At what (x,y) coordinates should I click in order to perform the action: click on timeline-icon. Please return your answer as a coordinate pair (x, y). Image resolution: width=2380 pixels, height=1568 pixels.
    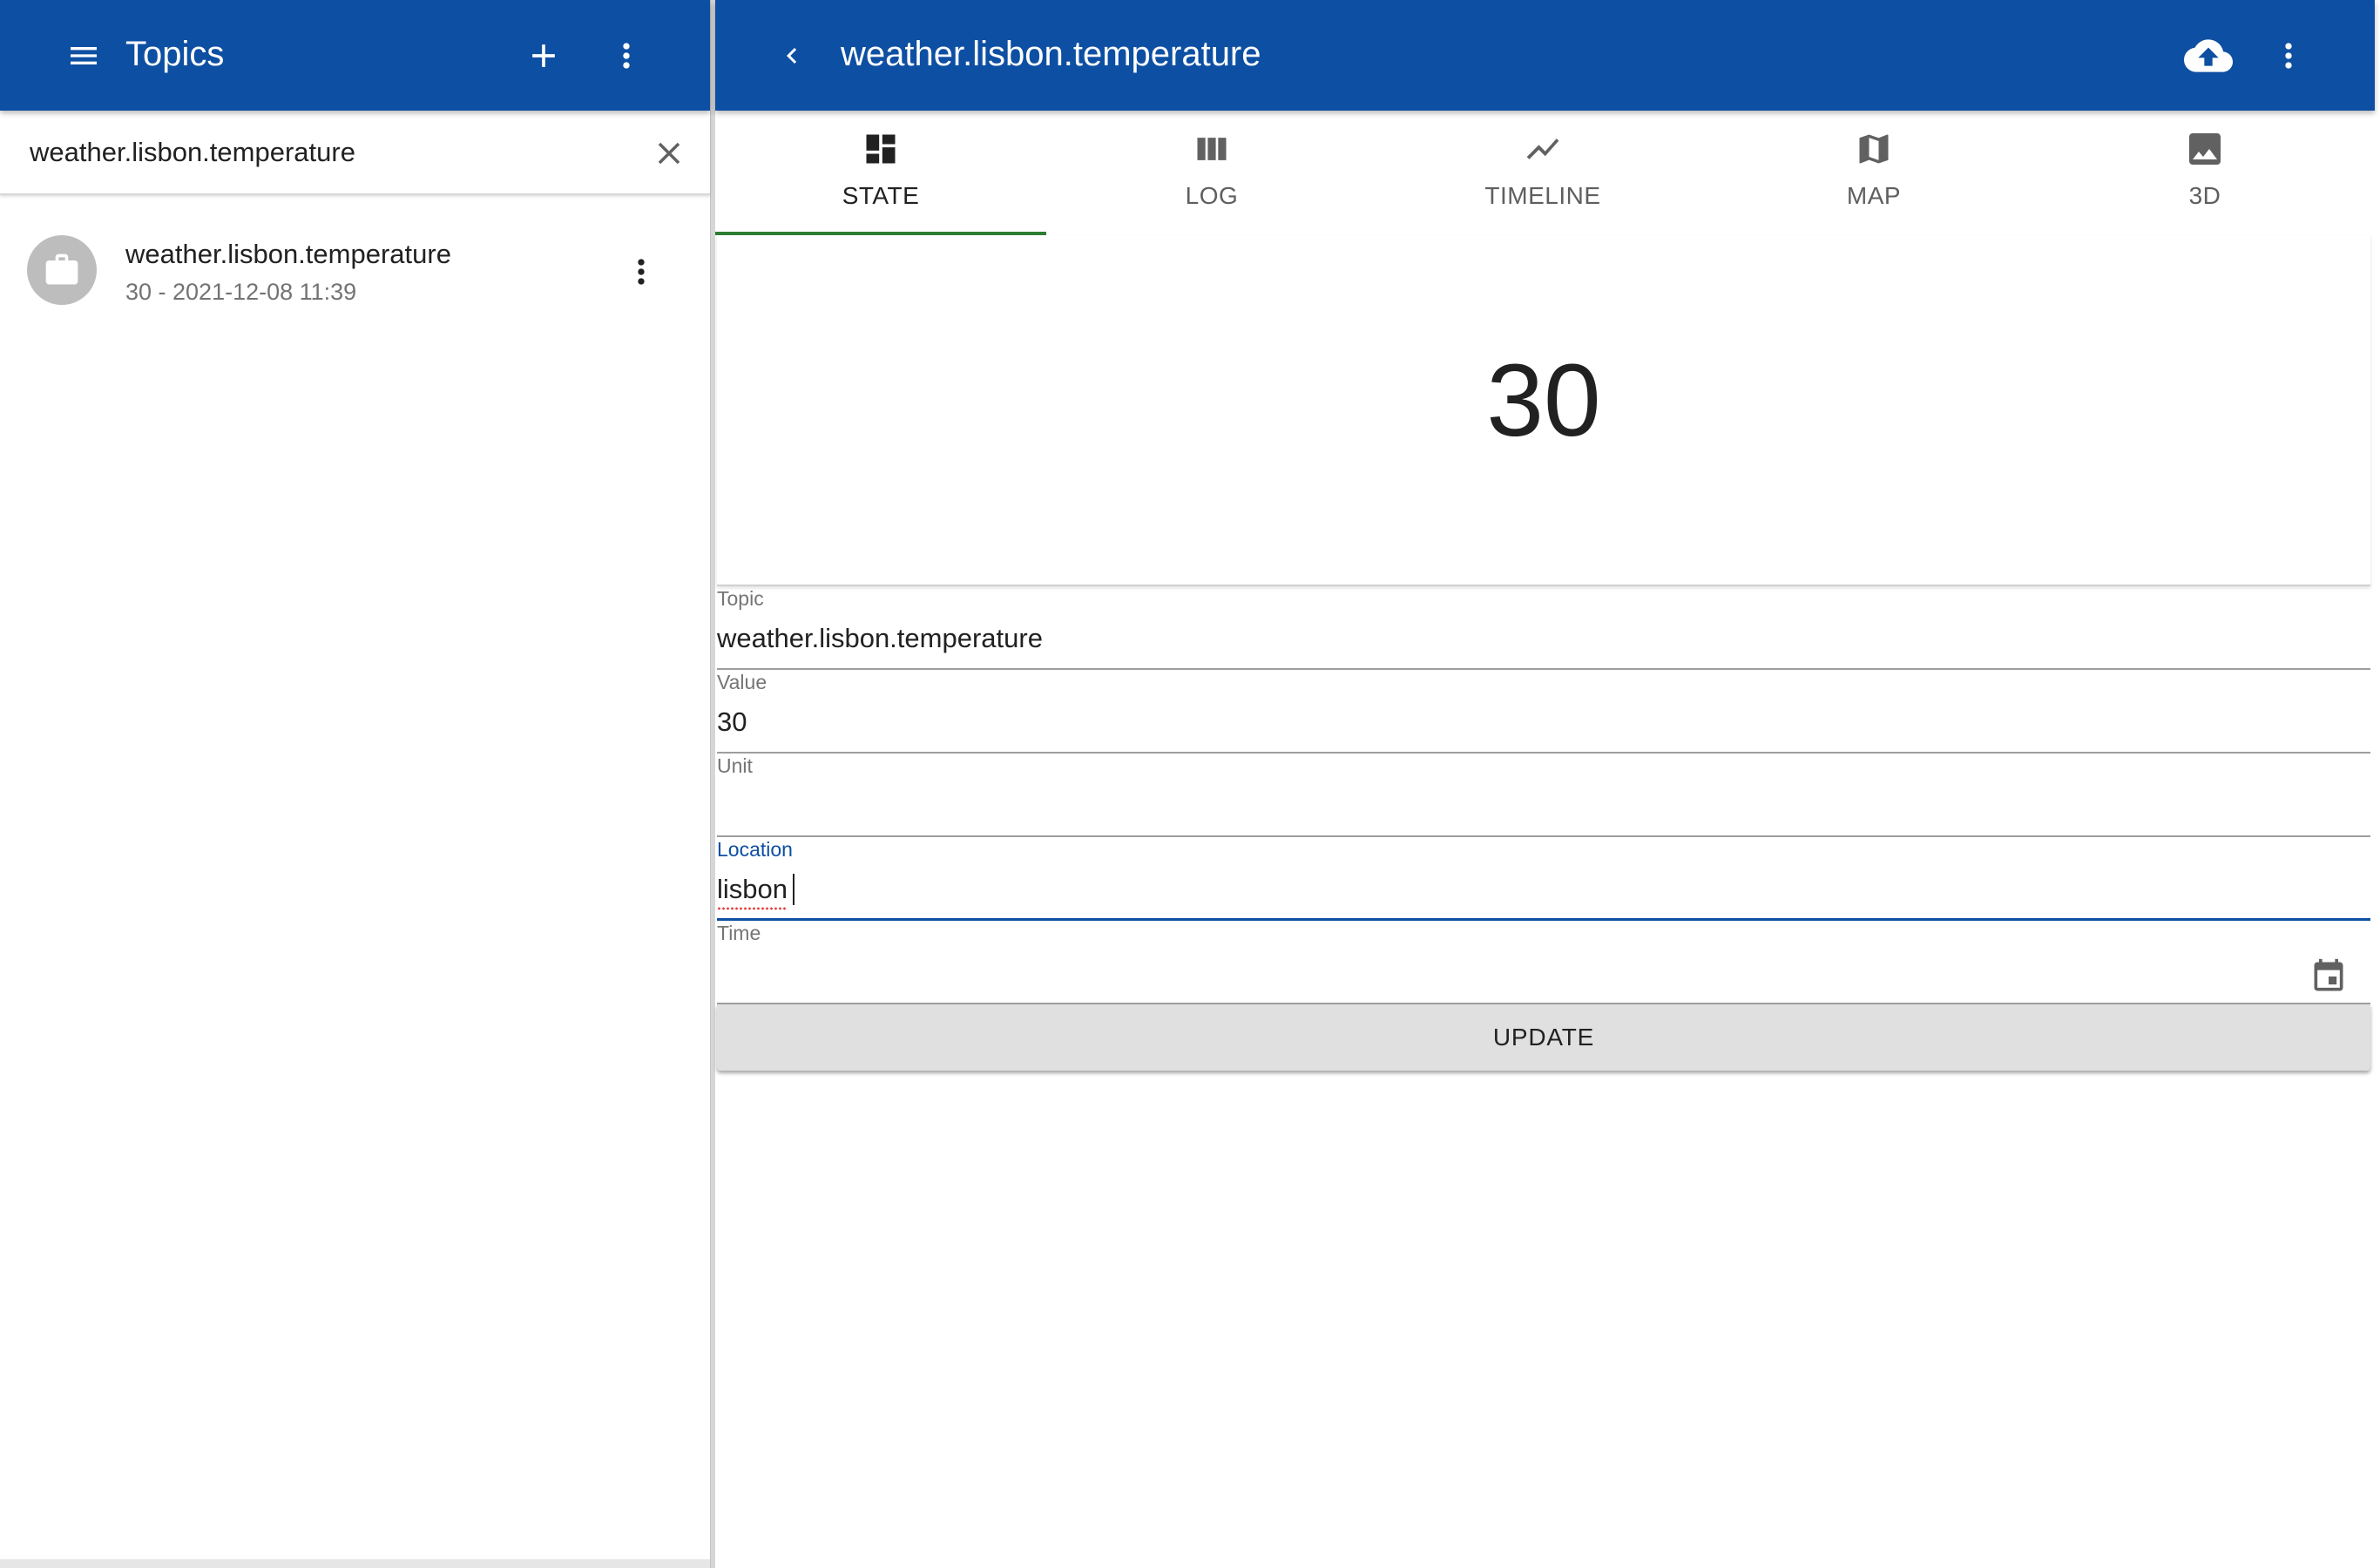
    Looking at the image, I should click on (1543, 149).